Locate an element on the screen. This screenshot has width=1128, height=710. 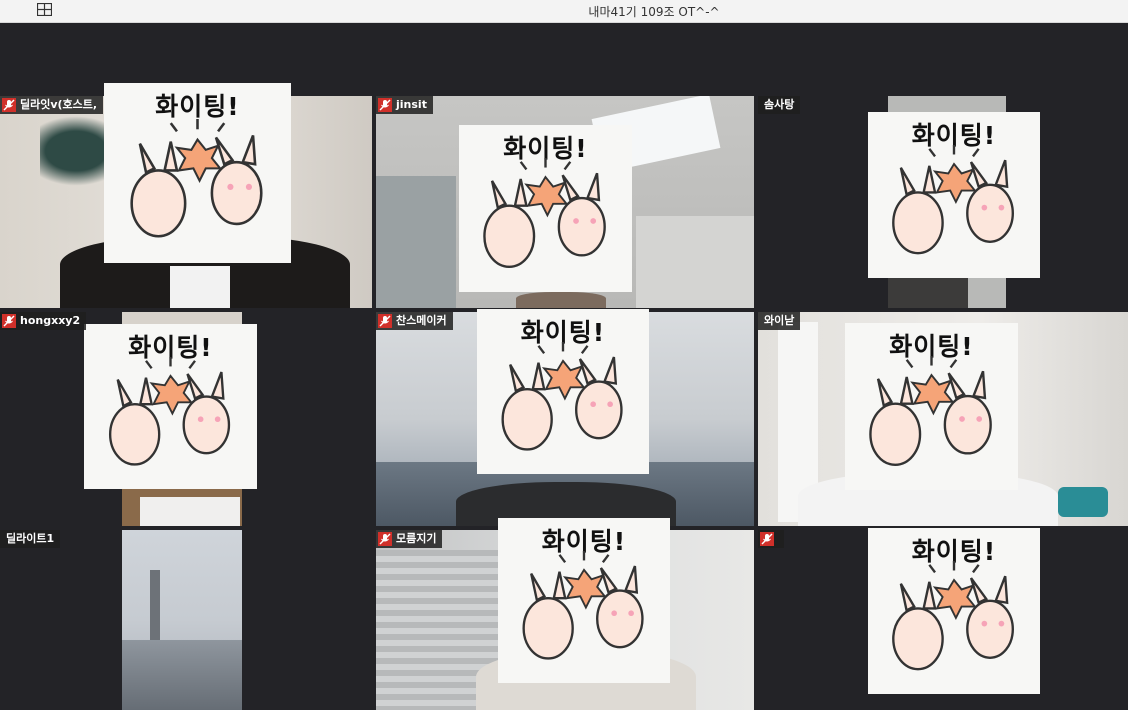
participant-name-tag: hongxxy2 is located at coordinates (43, 321).